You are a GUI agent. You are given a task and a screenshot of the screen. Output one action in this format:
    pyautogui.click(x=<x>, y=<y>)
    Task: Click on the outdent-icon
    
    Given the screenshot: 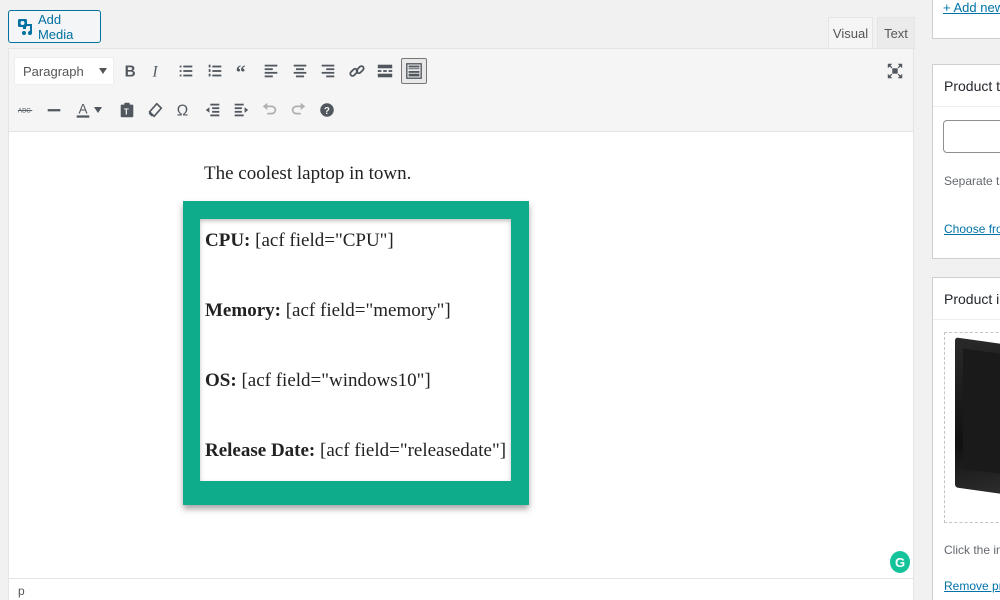 What is the action you would take?
    pyautogui.click(x=212, y=110)
    